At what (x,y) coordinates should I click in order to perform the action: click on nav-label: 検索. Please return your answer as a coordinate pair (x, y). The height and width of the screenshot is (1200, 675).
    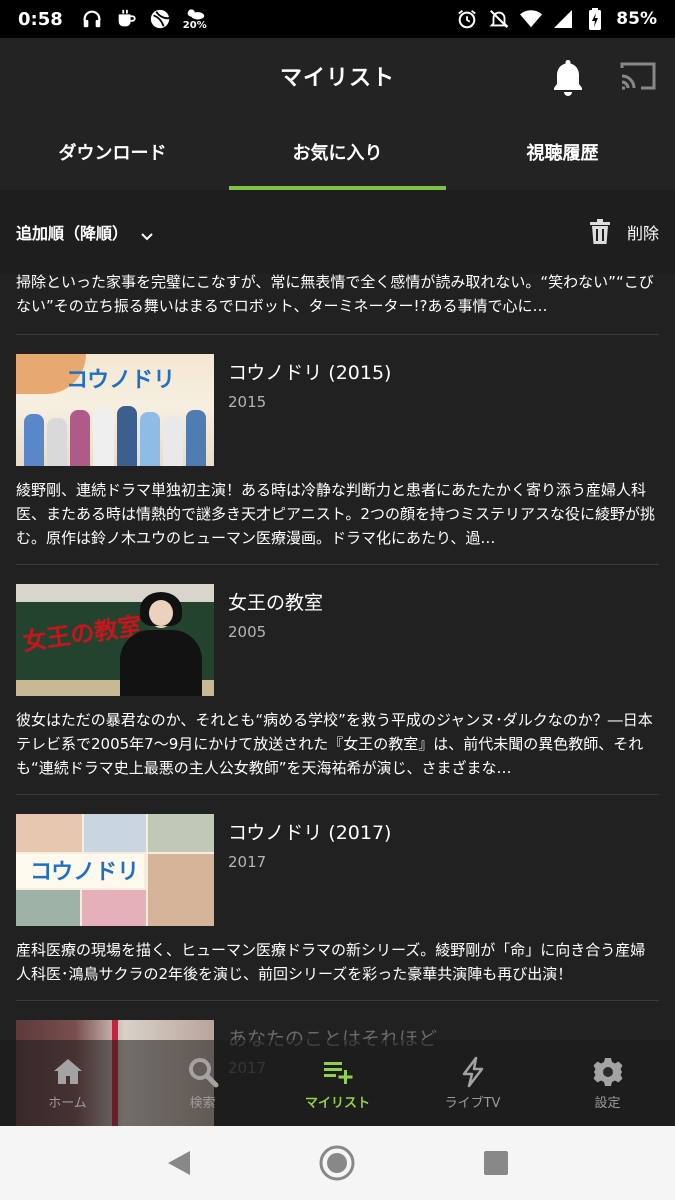
    Looking at the image, I should click on (202, 1103).